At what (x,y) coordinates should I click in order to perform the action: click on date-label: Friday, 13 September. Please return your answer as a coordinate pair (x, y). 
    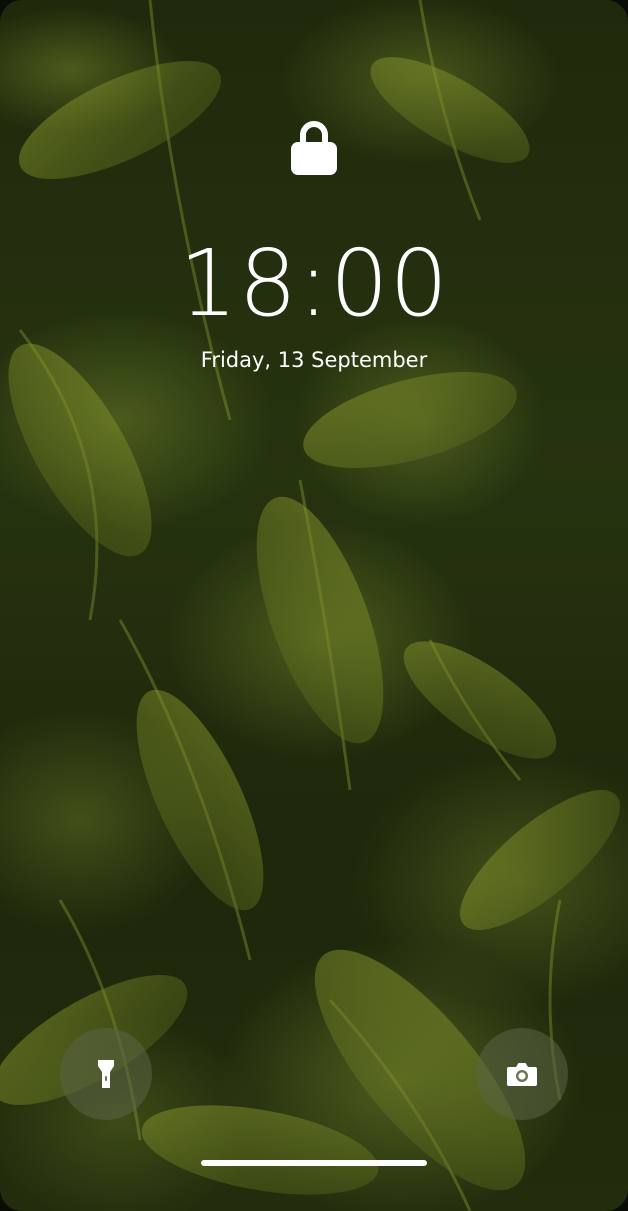
    Looking at the image, I should click on (314, 360).